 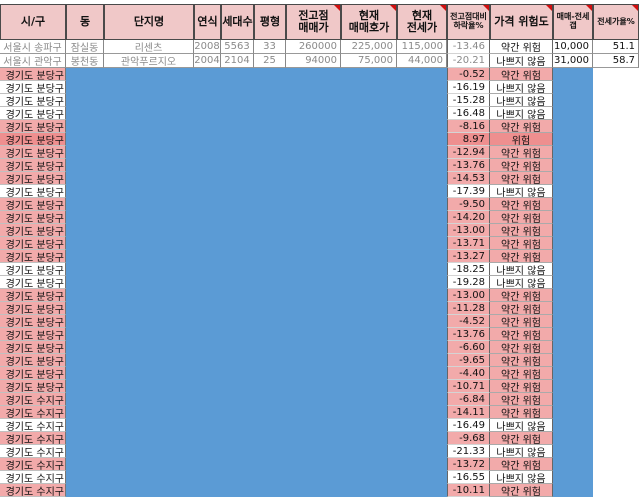 What do you see at coordinates (85, 47) in the screenshot?
I see `cell-dong: 잠실동` at bounding box center [85, 47].